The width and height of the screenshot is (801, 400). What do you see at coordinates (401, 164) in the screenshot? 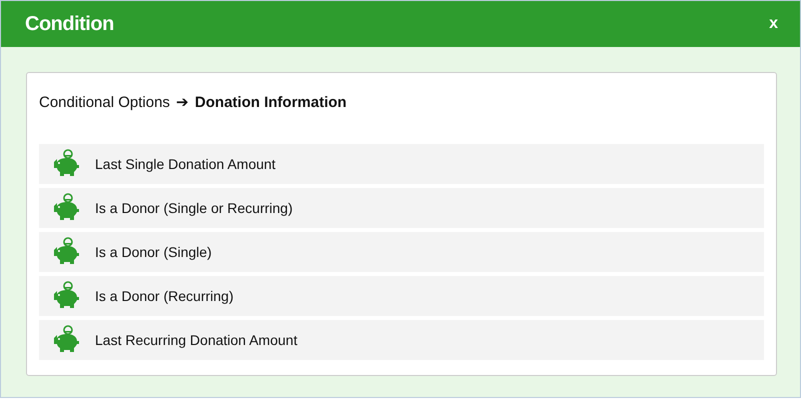
I see `option-item: Last Single Donation Amount` at bounding box center [401, 164].